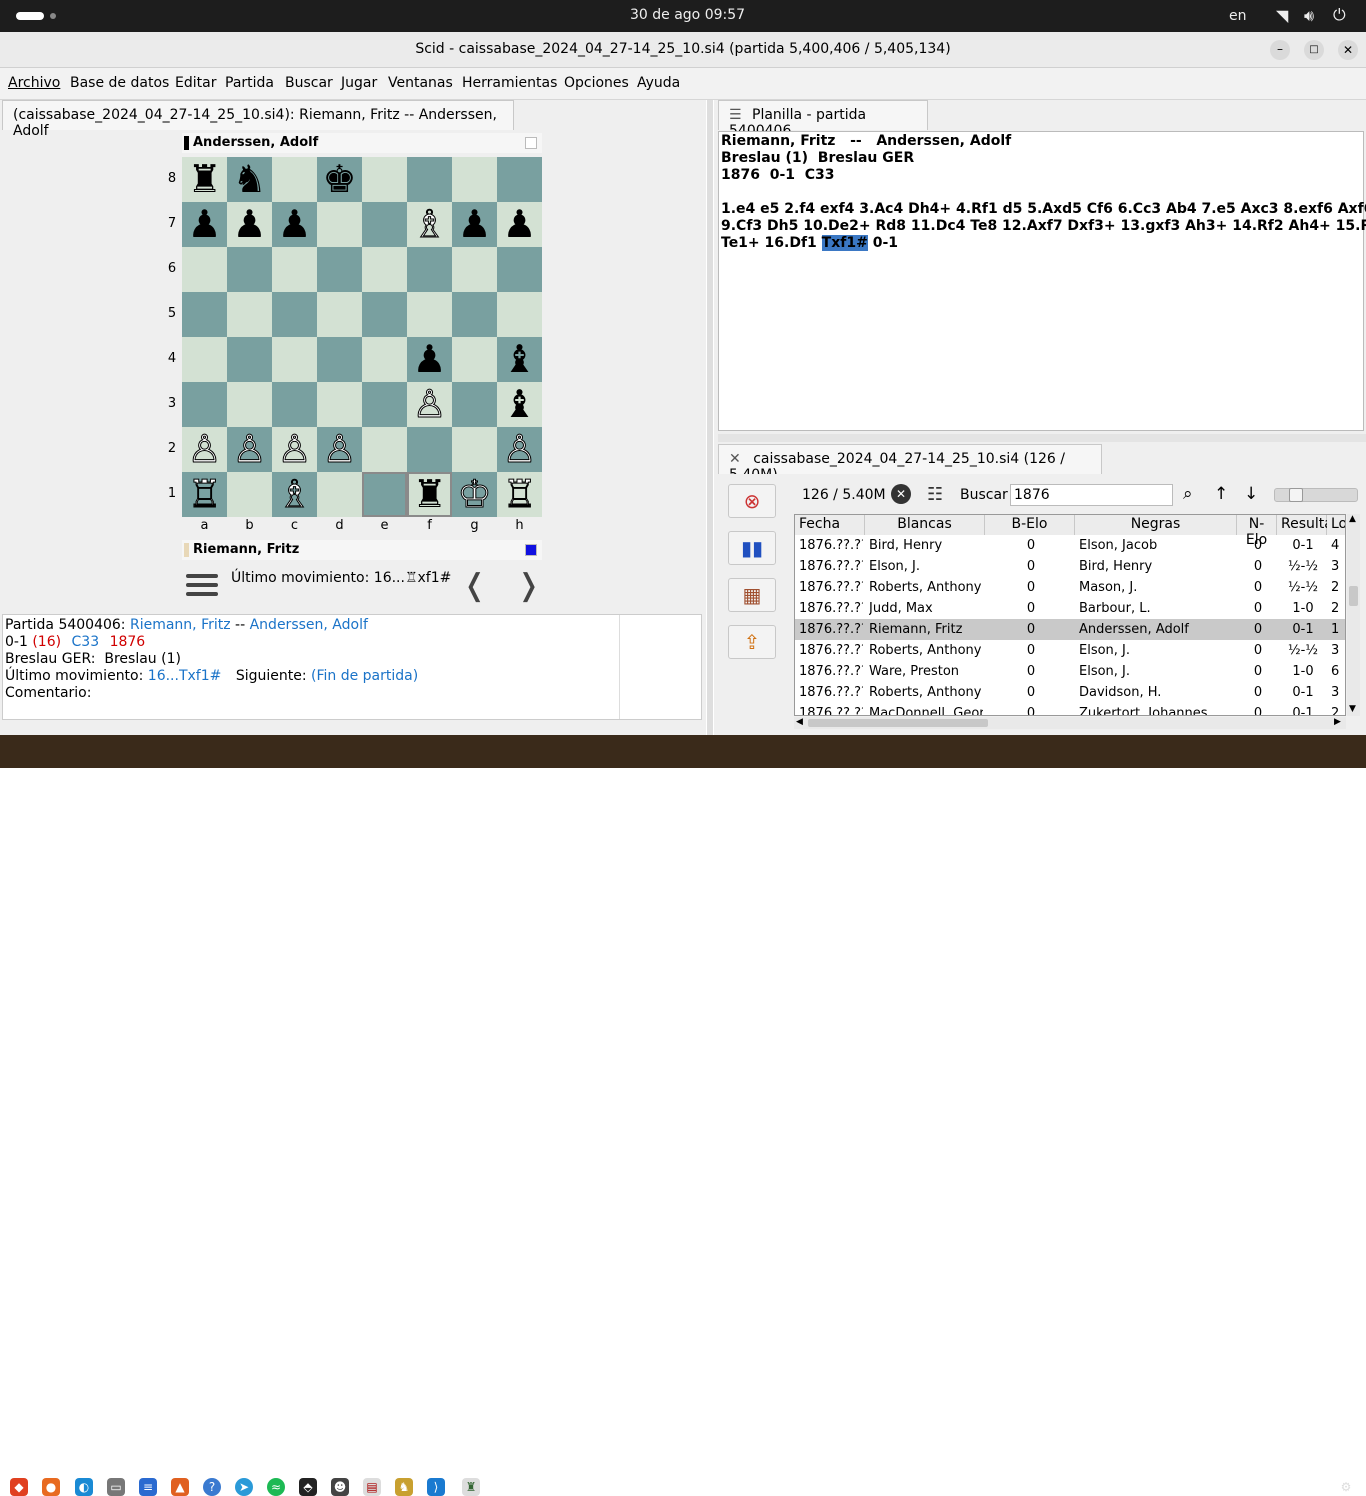 The height and width of the screenshot is (1496, 1366). Describe the element at coordinates (384, 449) in the screenshot. I see `square-e2` at that location.